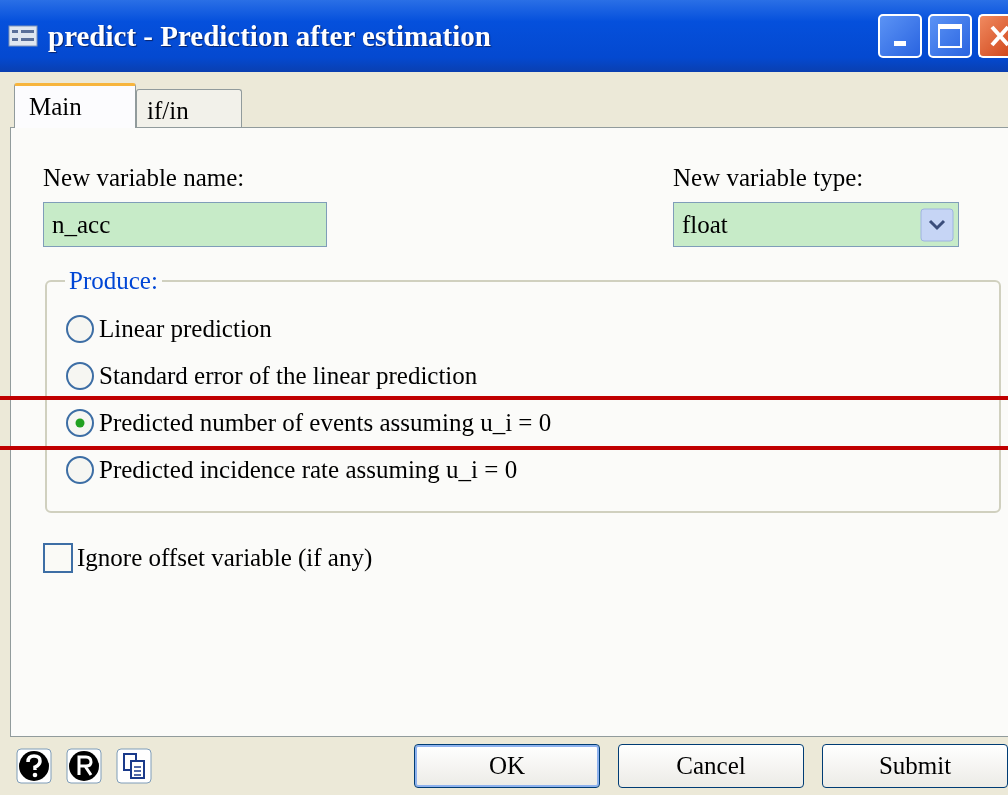 Image resolution: width=1008 pixels, height=795 pixels. I want to click on dialog-icon, so click(23, 36).